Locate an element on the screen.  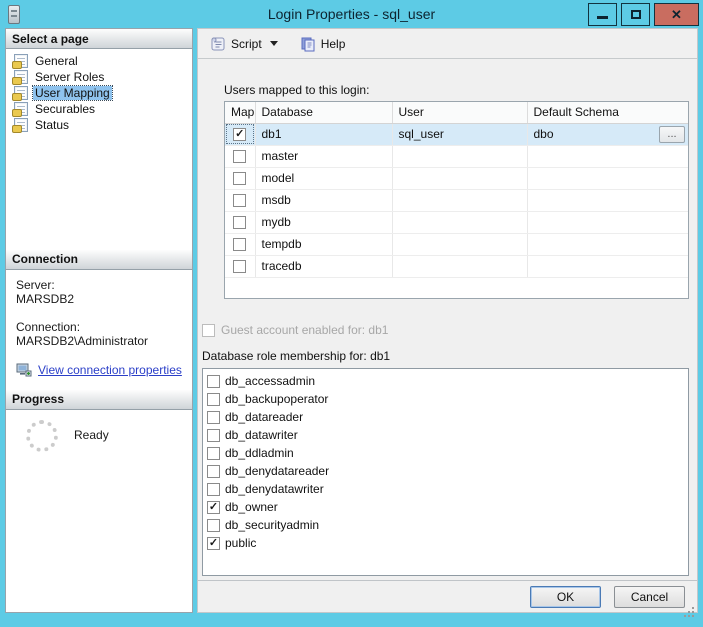
close-button: ✕ is located at coordinates (676, 14).